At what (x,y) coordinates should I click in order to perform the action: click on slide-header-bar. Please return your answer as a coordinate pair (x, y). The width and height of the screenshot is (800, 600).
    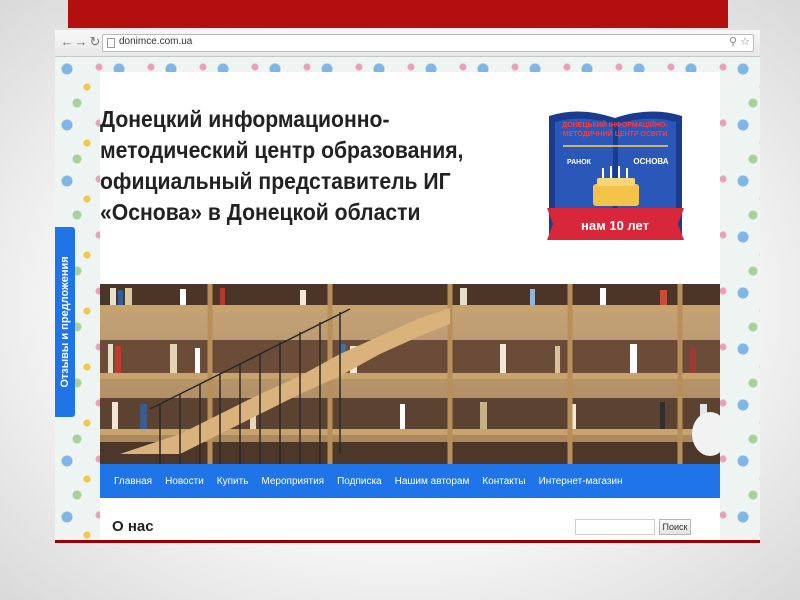
    Looking at the image, I should click on (398, 14).